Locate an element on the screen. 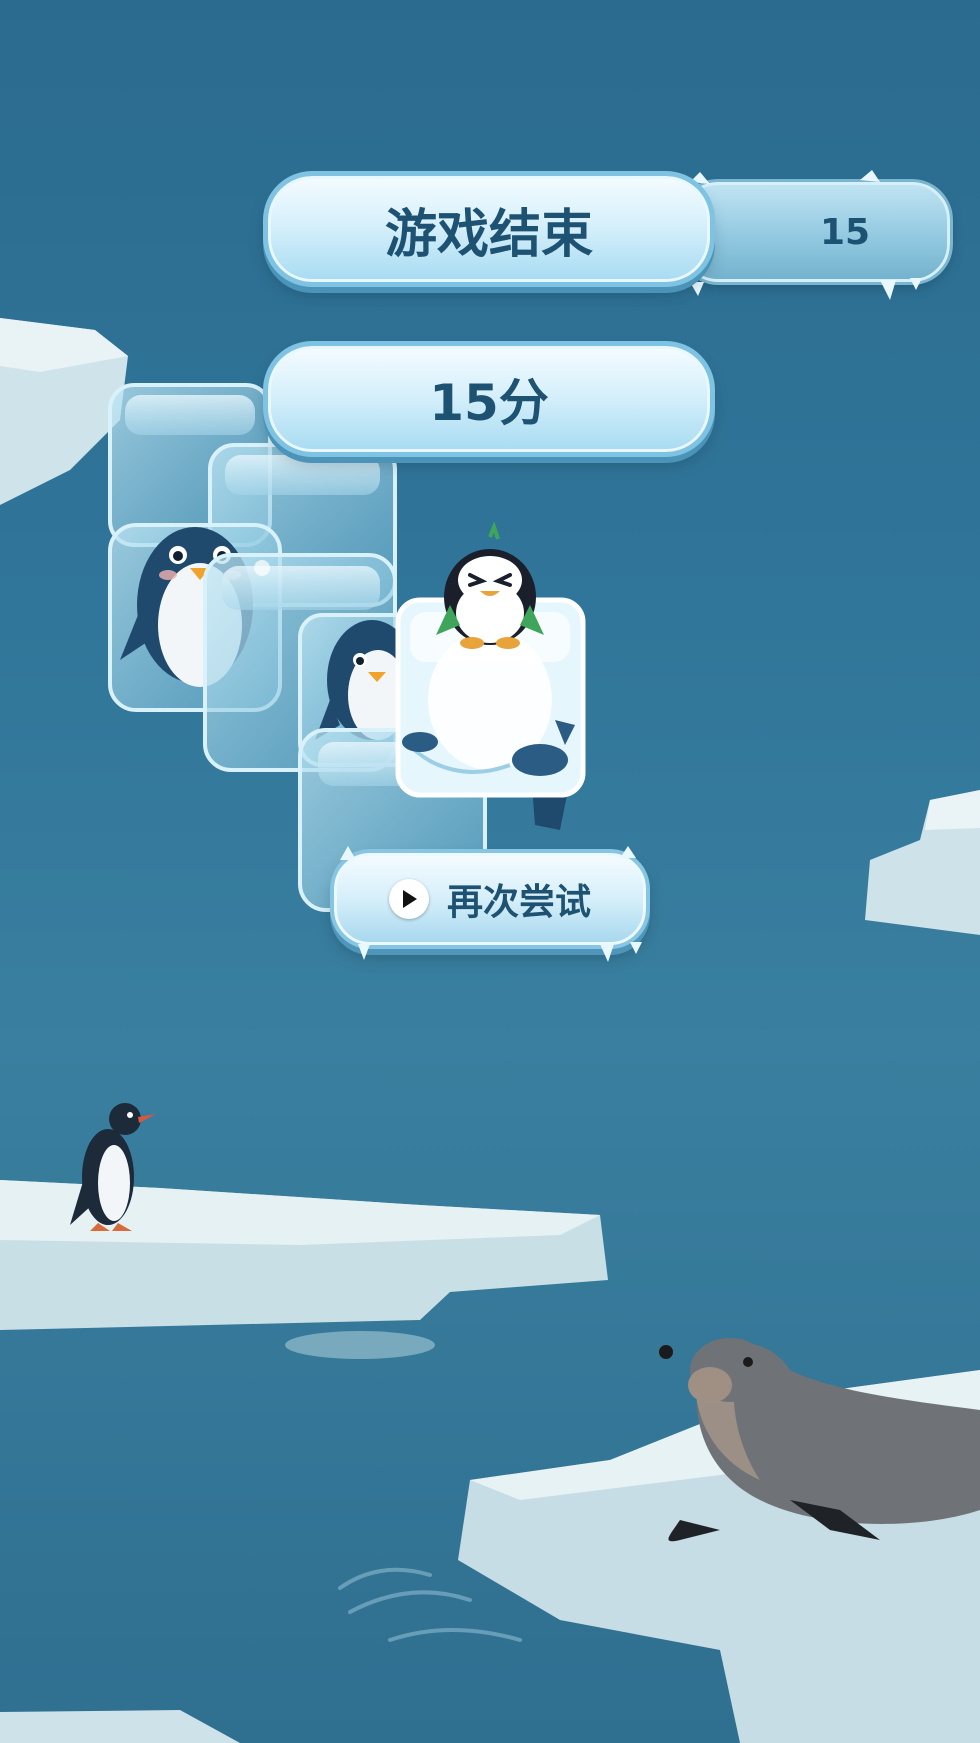  game-over-title-text: 游戏结束 is located at coordinates (488, 234).